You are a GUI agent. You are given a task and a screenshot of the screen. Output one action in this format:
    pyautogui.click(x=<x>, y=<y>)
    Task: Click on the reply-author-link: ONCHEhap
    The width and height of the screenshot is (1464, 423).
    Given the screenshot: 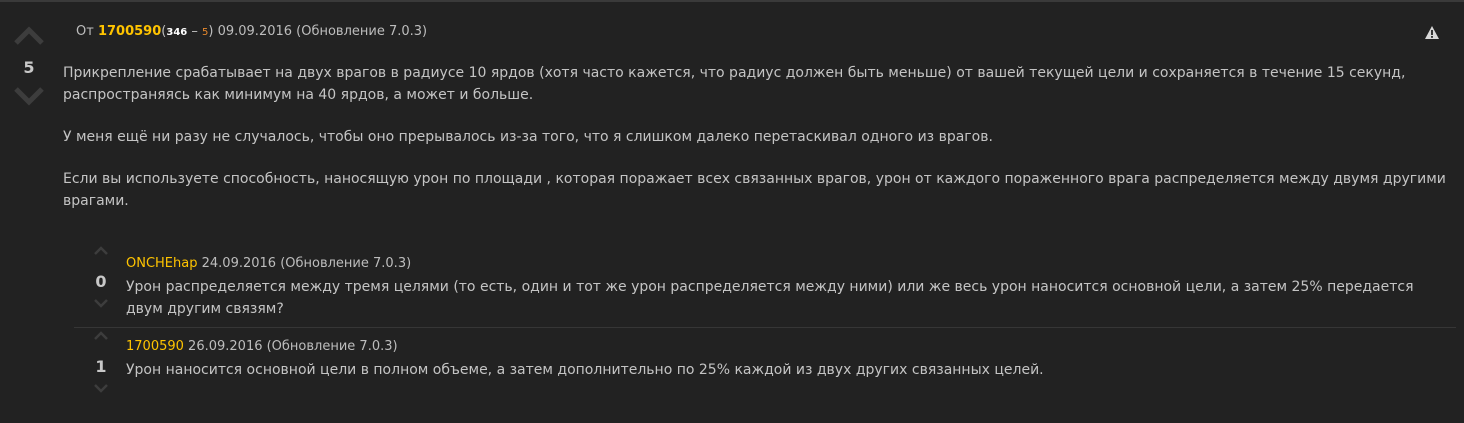 What is the action you would take?
    pyautogui.click(x=161, y=263)
    